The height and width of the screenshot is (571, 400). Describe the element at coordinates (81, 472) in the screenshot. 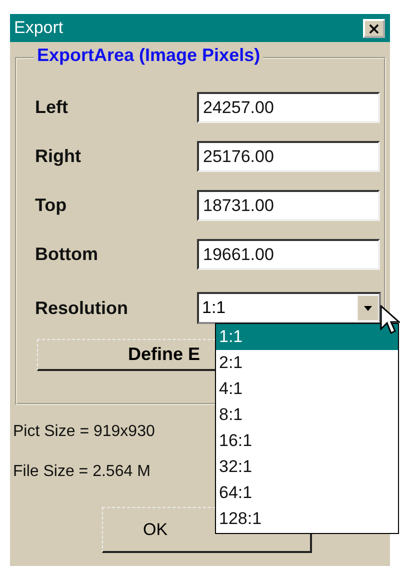

I see `info-text: File Size = 2.564 M` at that location.